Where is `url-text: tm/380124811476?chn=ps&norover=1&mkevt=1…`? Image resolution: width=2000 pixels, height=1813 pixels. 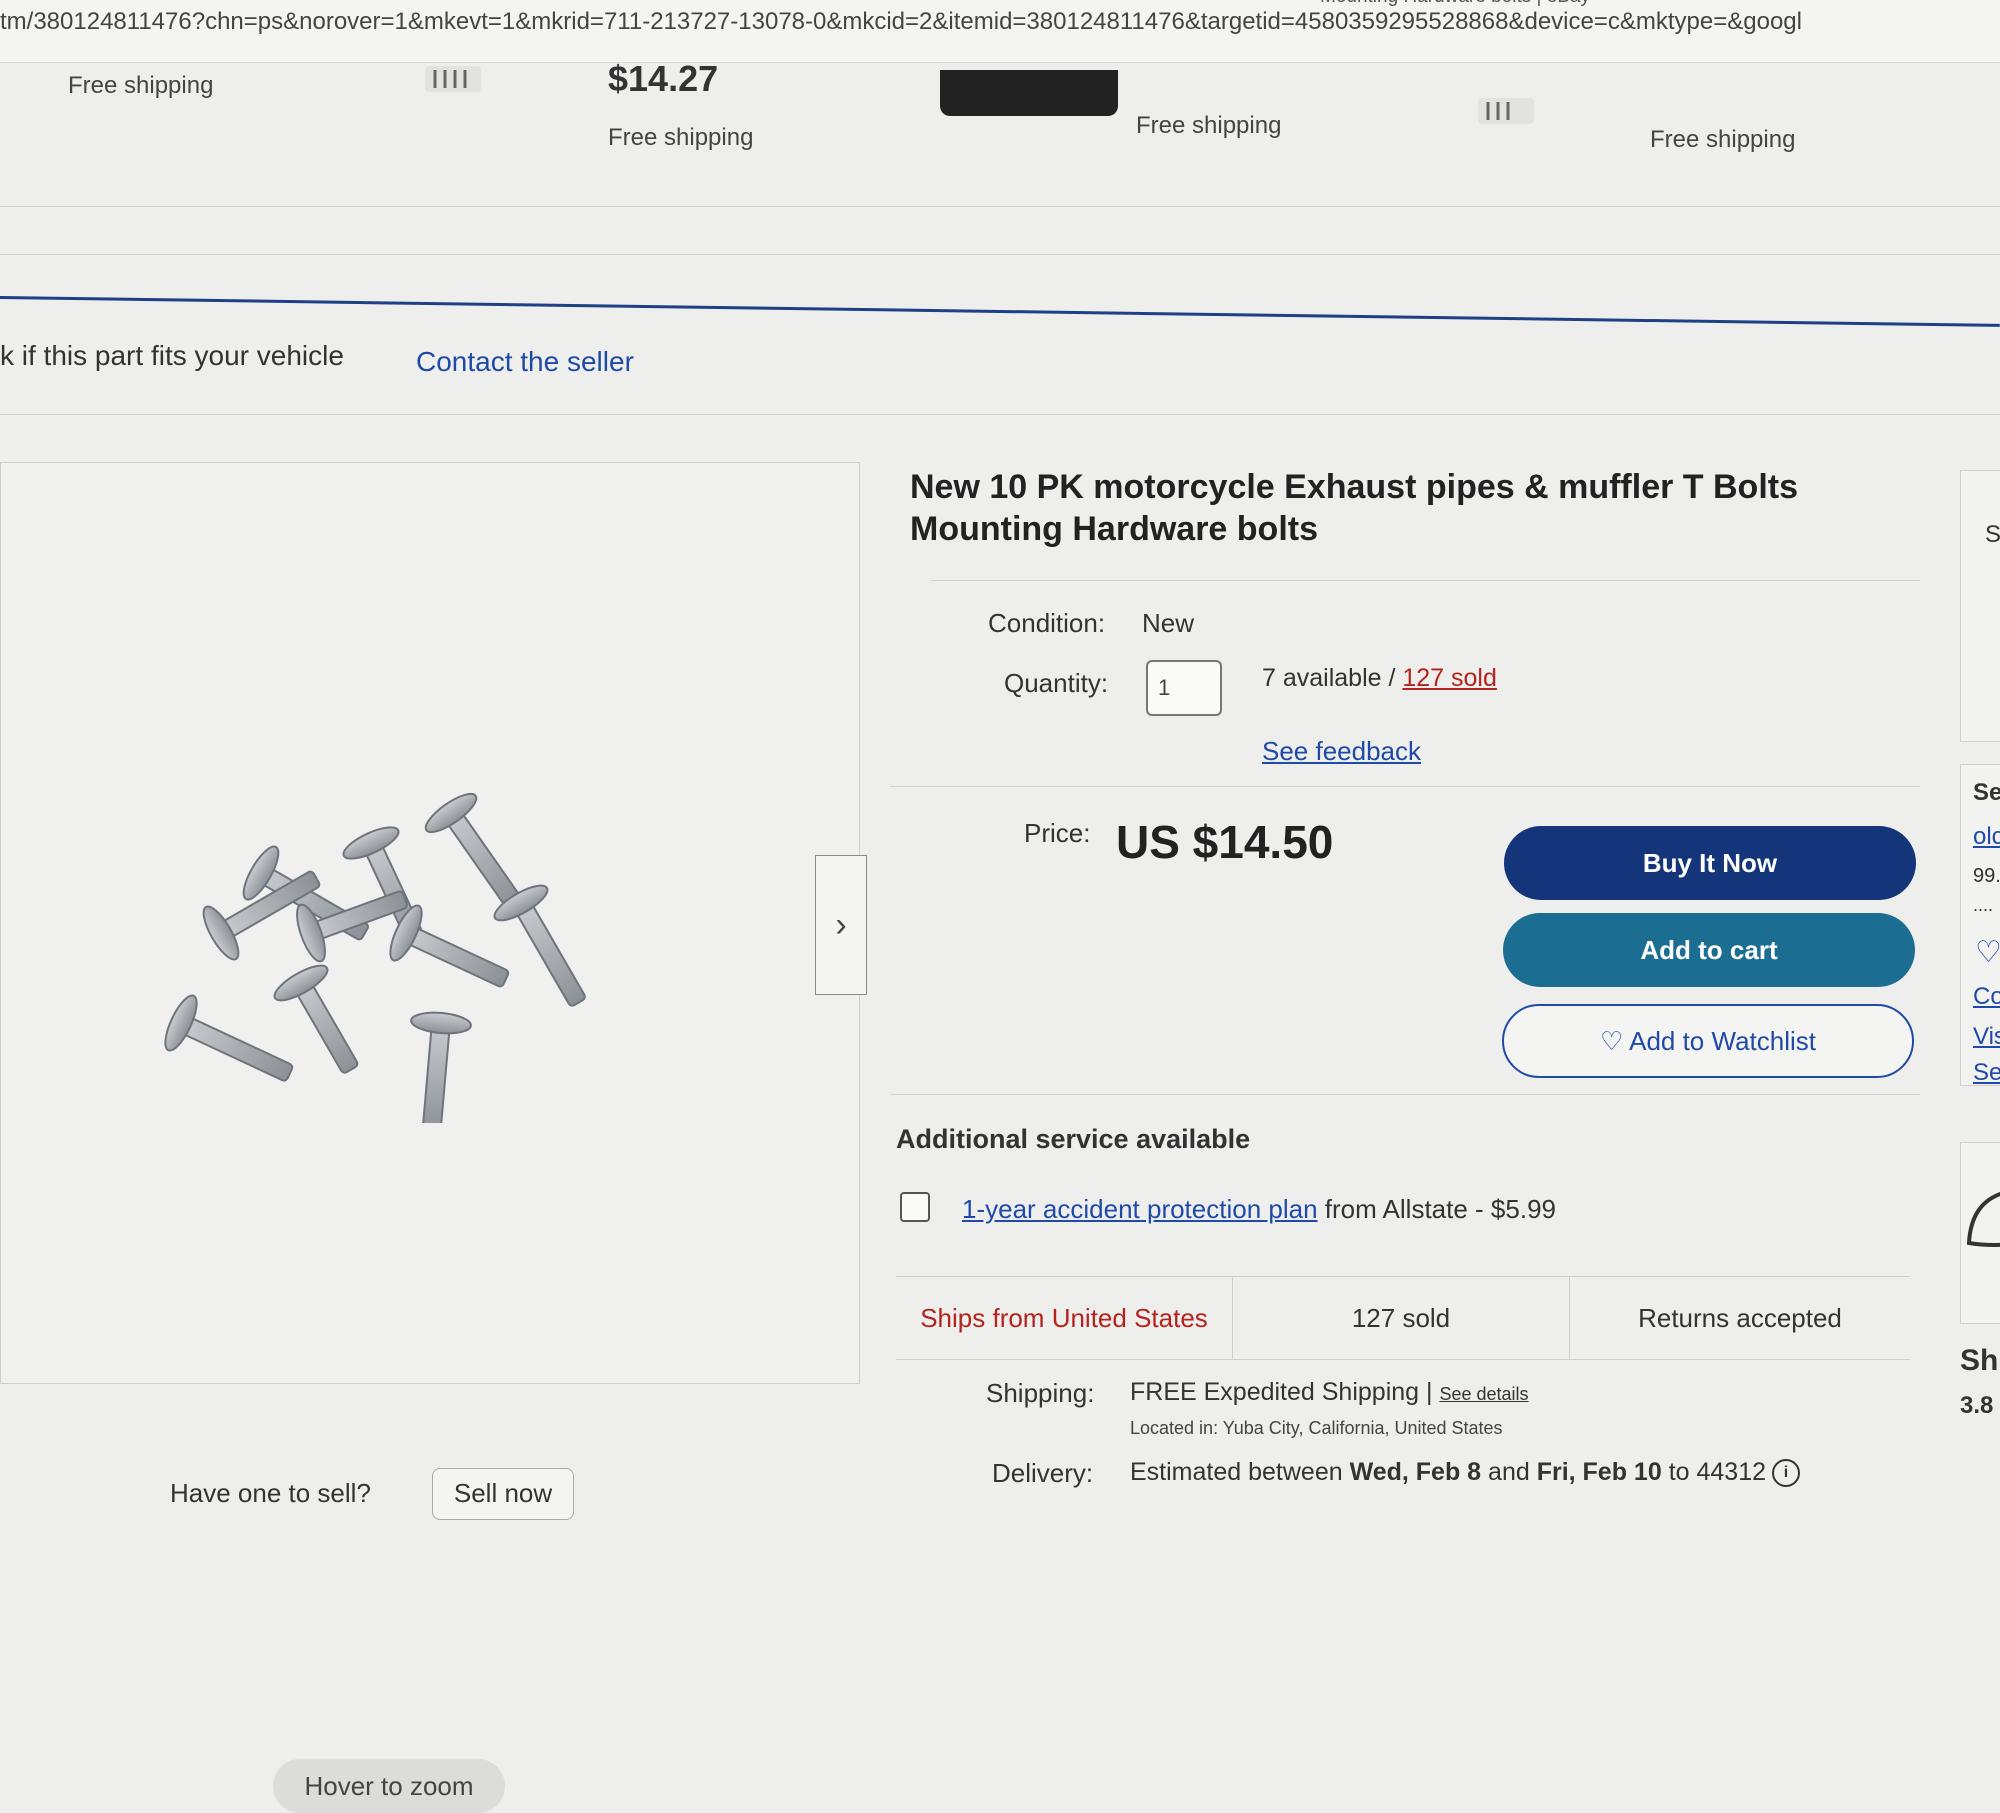 url-text: tm/380124811476?chn=ps&norover=1&mkevt=1… is located at coordinates (901, 22).